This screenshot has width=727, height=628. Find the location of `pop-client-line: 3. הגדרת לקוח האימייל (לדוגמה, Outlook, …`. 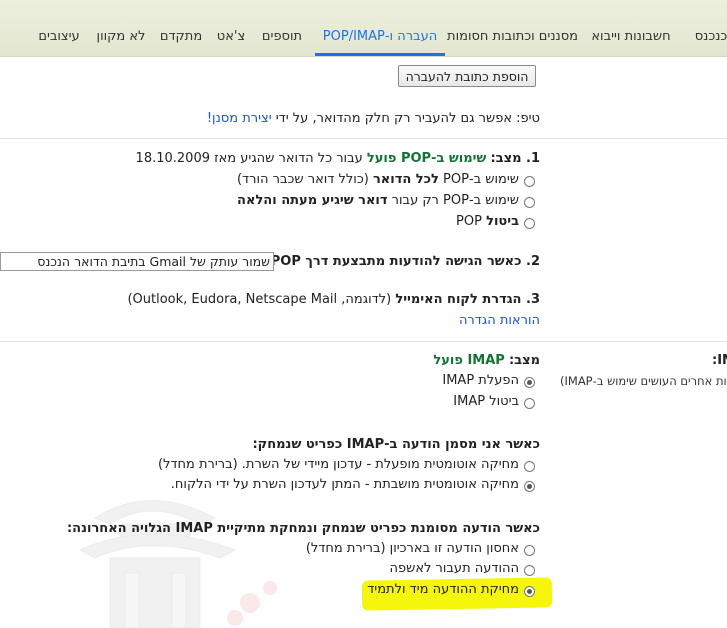

pop-client-line: 3. הגדרת לקוח האימייל (לדוגמה, Outlook, … is located at coordinates (333, 299).